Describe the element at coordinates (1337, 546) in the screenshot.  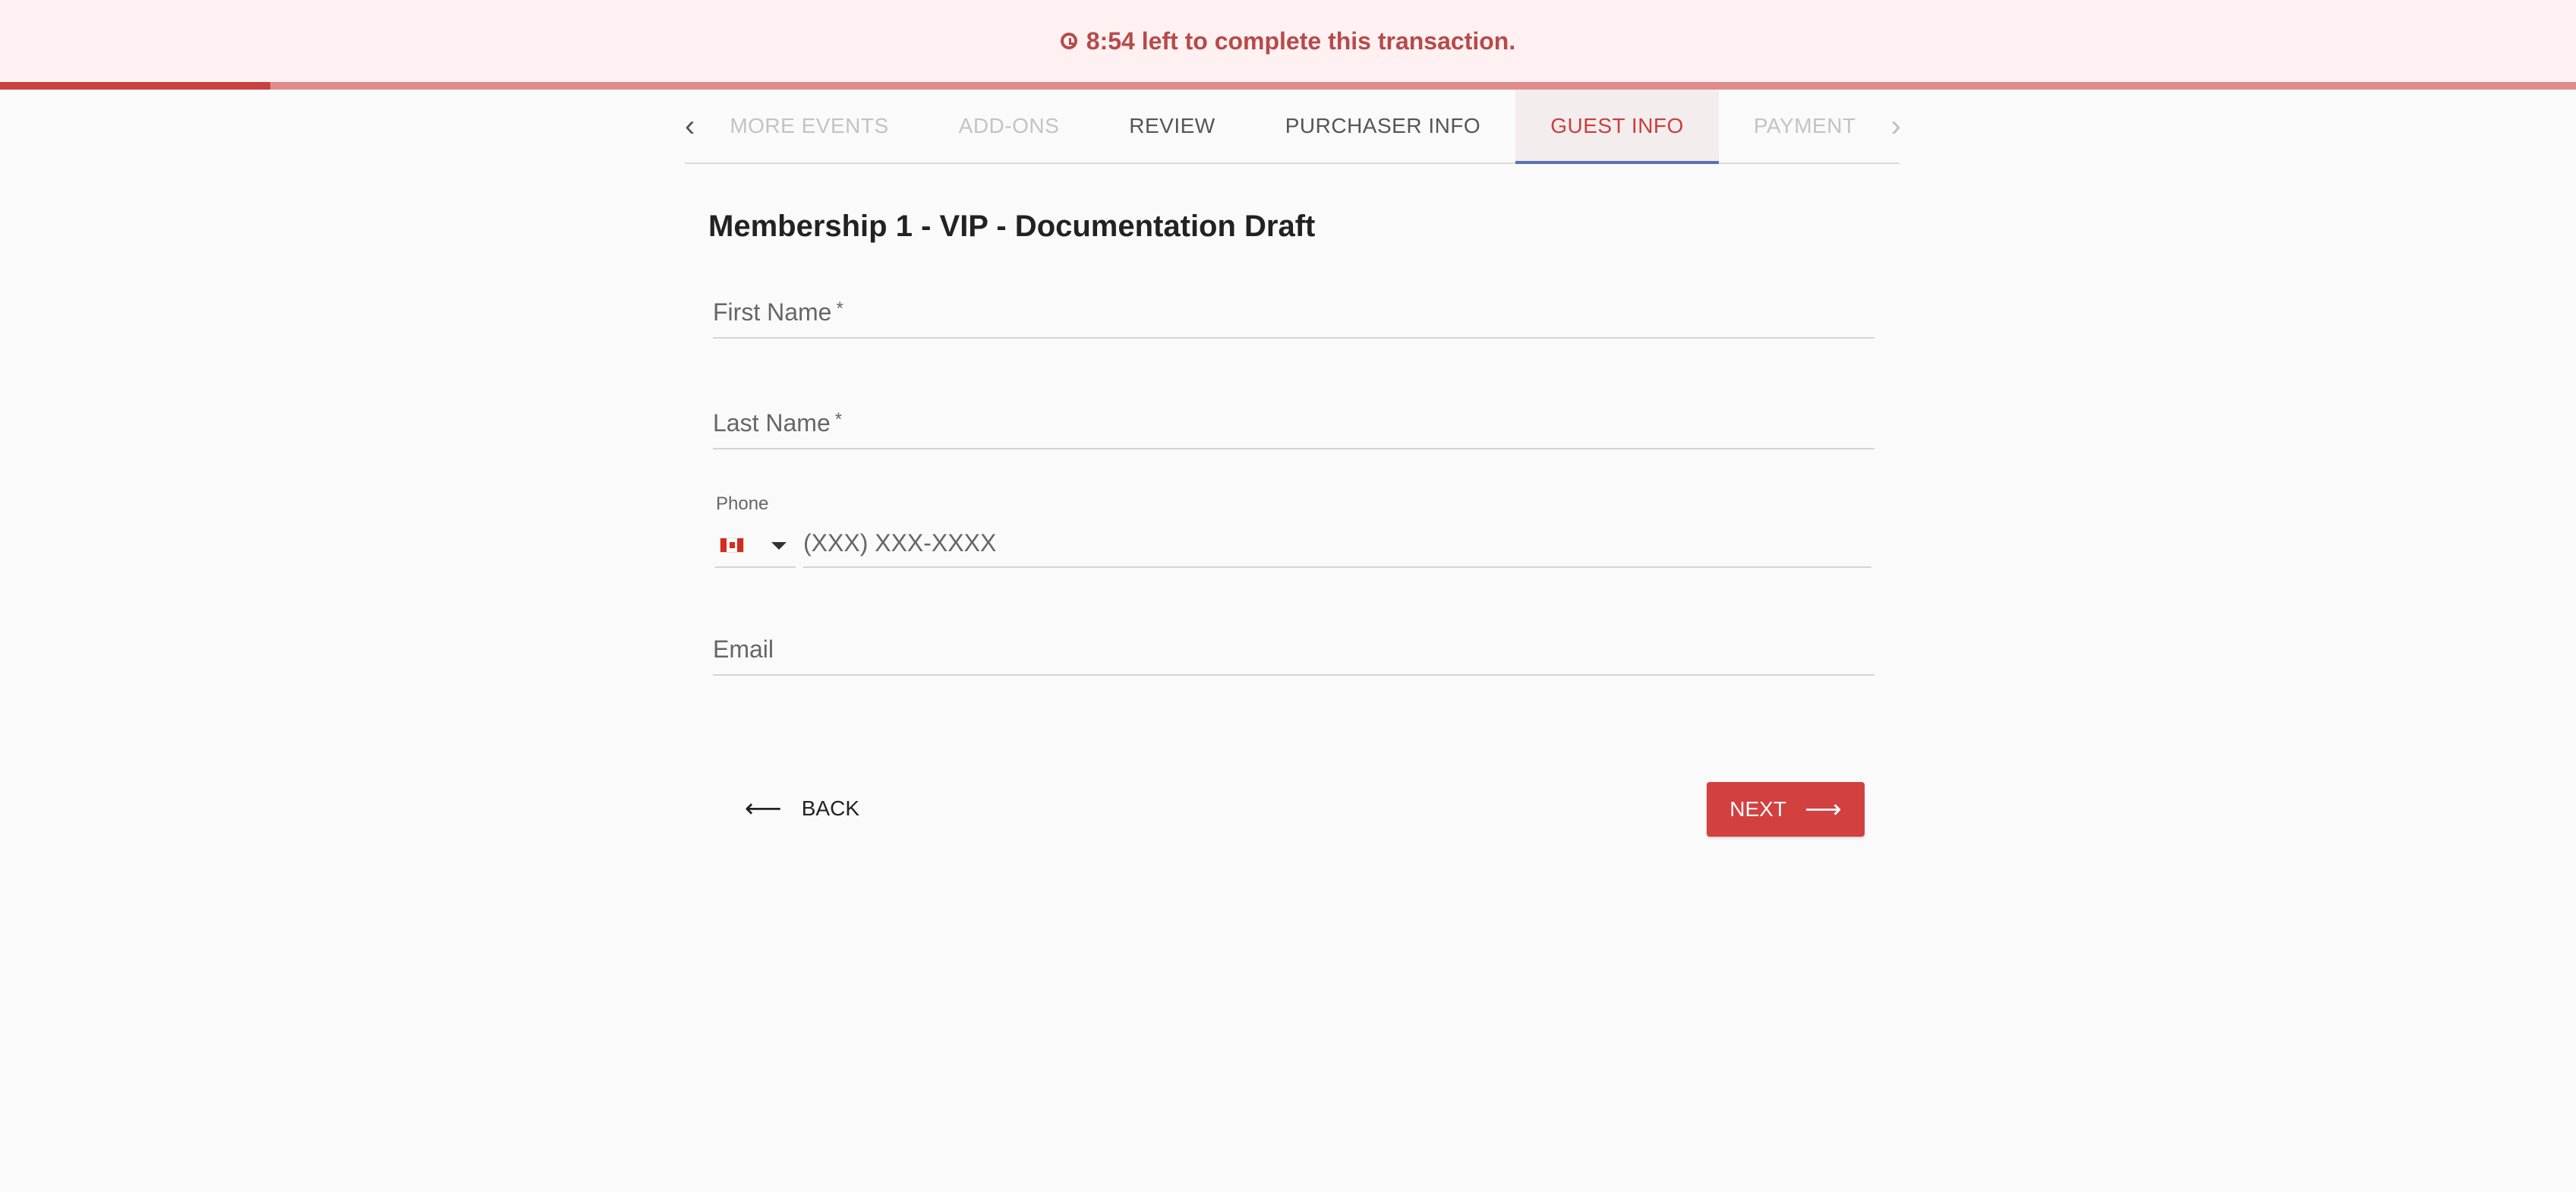
I see `phone-input: (XXX) XXX-XXXX` at that location.